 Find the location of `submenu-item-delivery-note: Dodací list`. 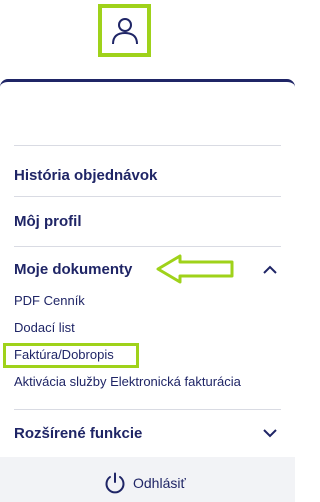

submenu-item-delivery-note: Dodací list is located at coordinates (44, 328).